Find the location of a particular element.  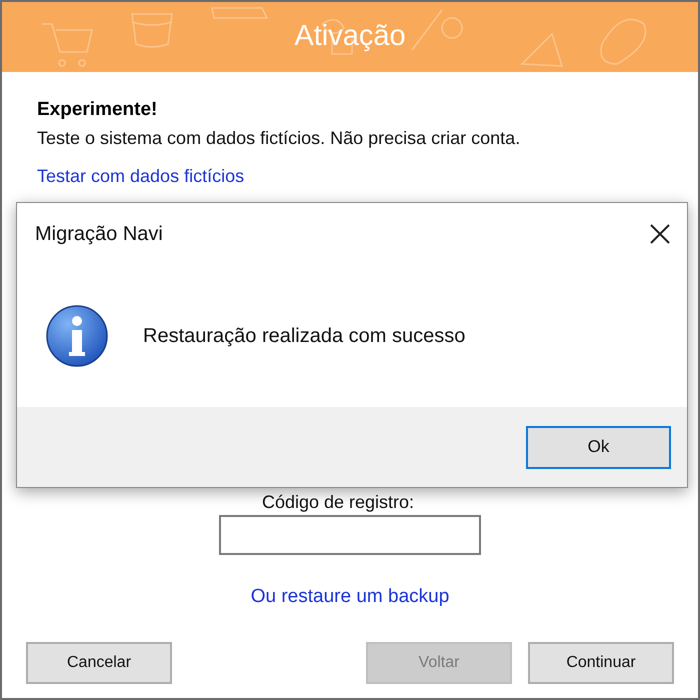

action-button: Continuar is located at coordinates (601, 663).